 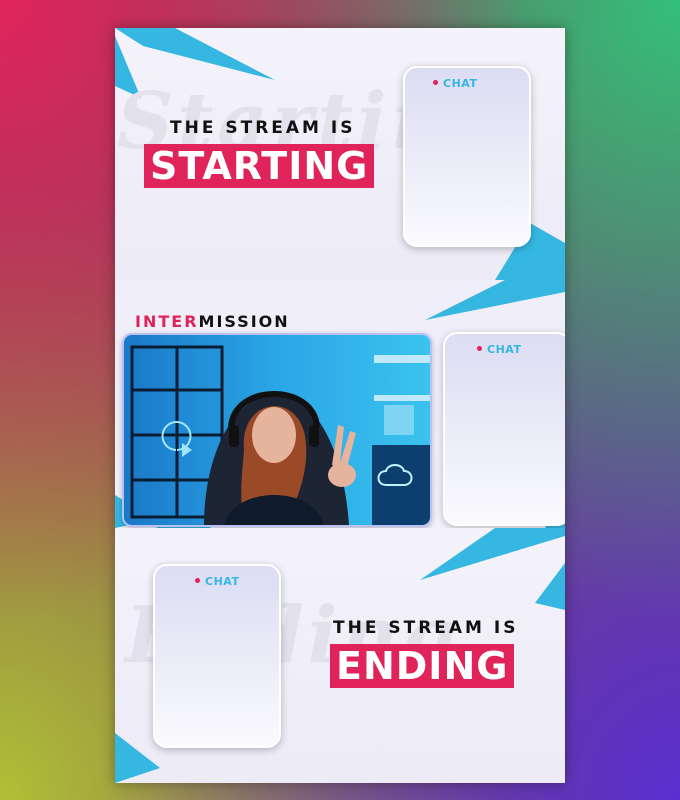 What do you see at coordinates (212, 321) in the screenshot?
I see `intermission-title: INTERMISSION` at bounding box center [212, 321].